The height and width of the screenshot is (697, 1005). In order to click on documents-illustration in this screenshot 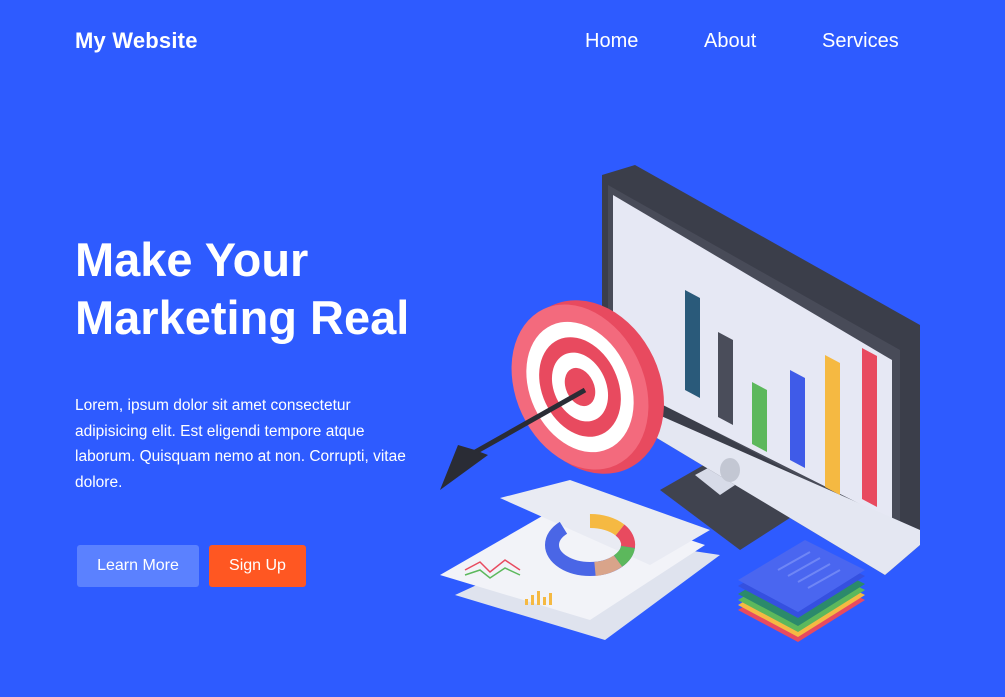, I will do `click(580, 560)`.